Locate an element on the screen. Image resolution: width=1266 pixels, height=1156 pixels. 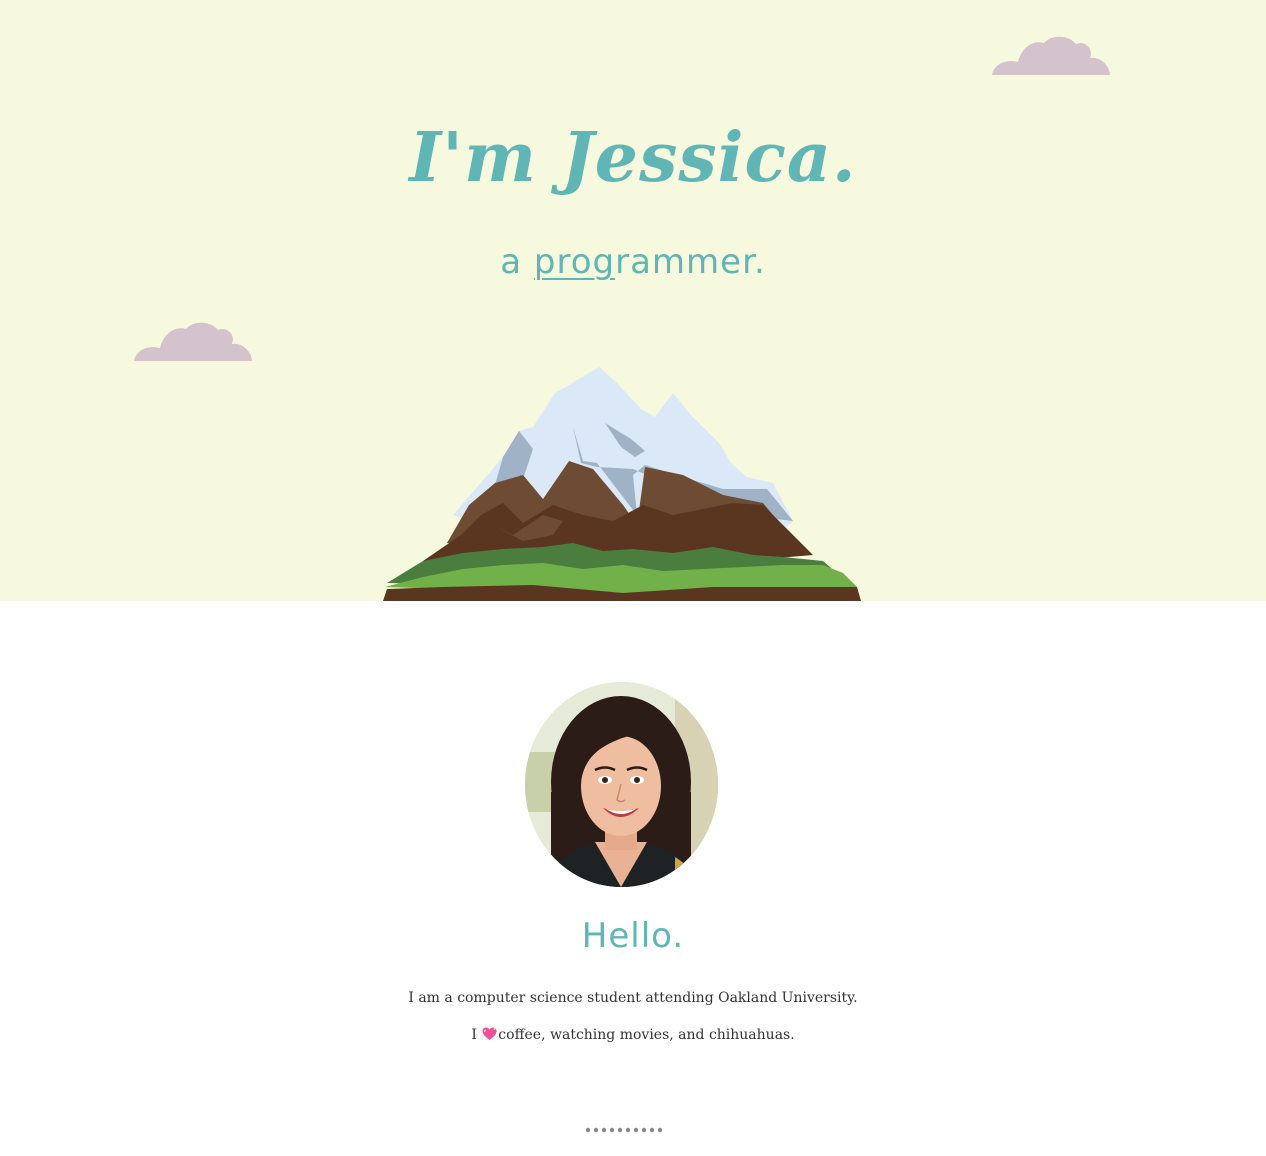
about-heading: Hello. is located at coordinates (633, 936).